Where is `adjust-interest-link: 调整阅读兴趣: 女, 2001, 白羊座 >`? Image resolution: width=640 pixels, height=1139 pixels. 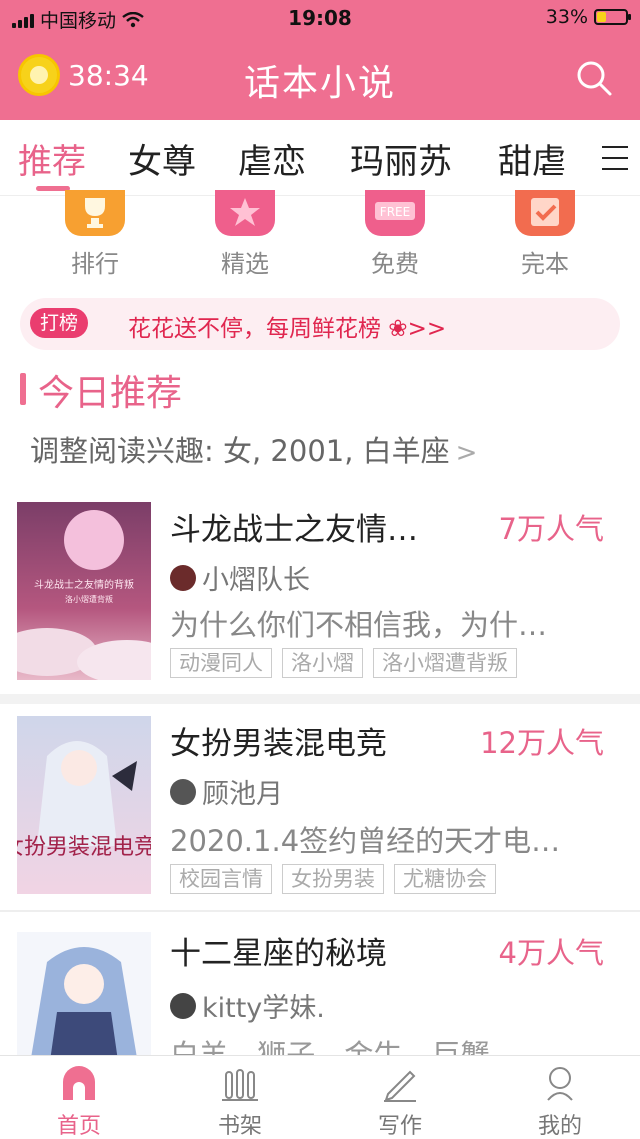 adjust-interest-link: 调整阅读兴趣: 女, 2001, 白羊座 > is located at coordinates (253, 449).